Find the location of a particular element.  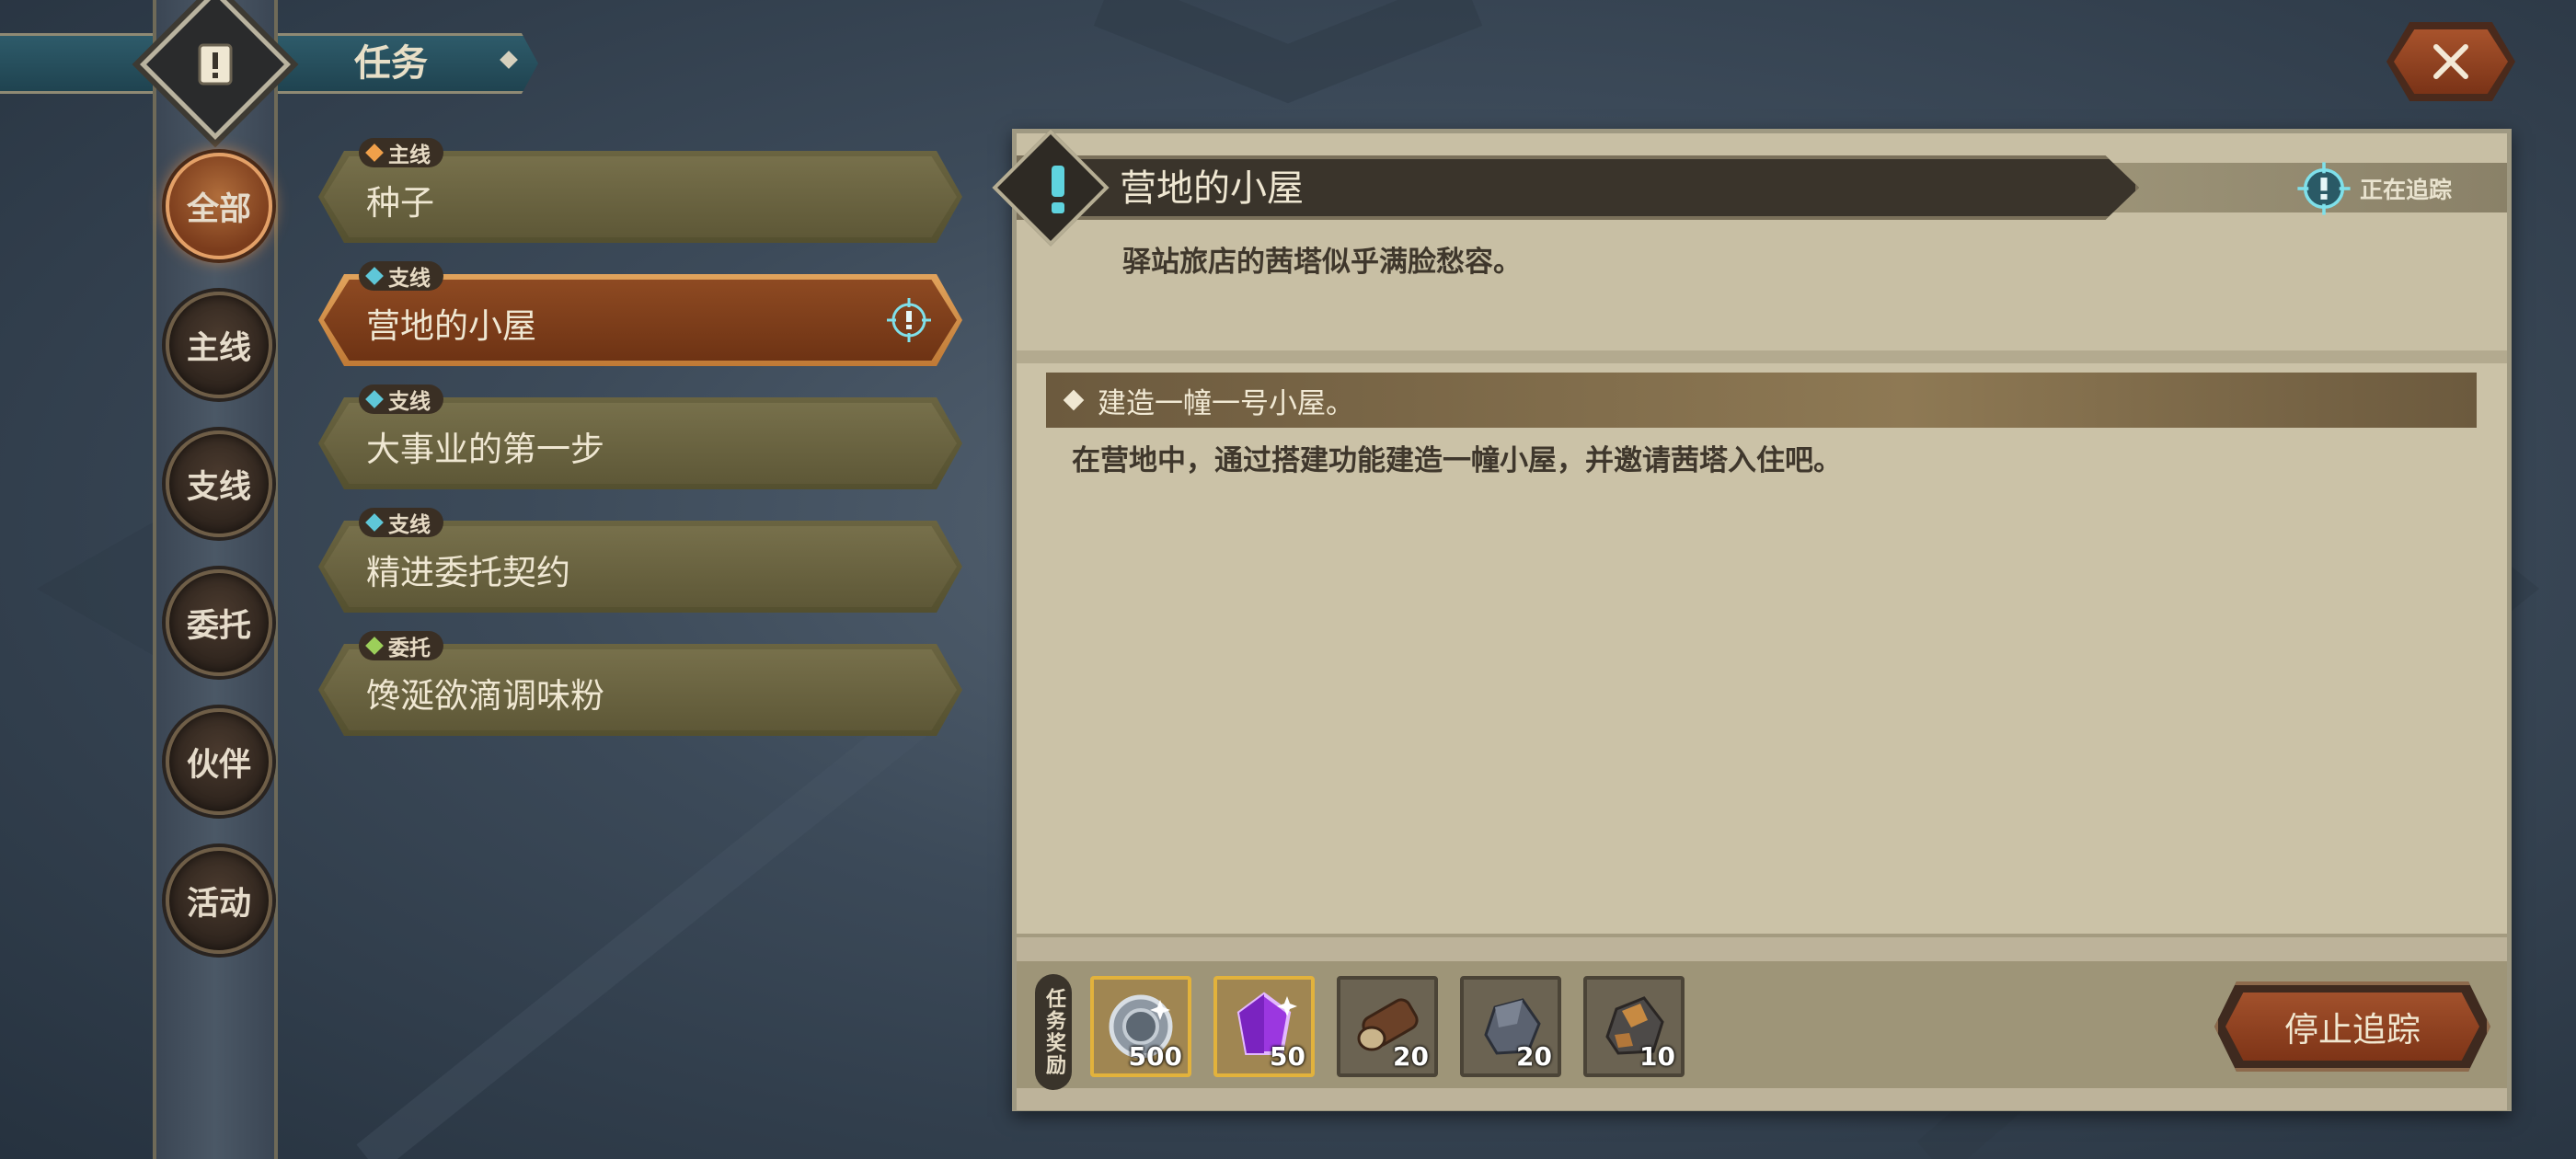

quest-label: 大事业的第一步 is located at coordinates (485, 449).